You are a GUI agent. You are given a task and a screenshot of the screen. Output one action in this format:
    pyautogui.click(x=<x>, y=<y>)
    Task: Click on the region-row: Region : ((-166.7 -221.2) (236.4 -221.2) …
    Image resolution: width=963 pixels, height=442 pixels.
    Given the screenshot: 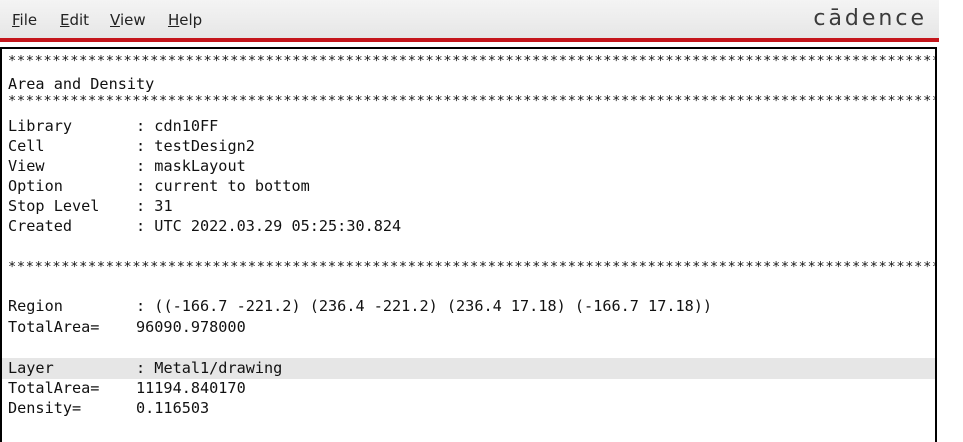 What is the action you would take?
    pyautogui.click(x=360, y=306)
    